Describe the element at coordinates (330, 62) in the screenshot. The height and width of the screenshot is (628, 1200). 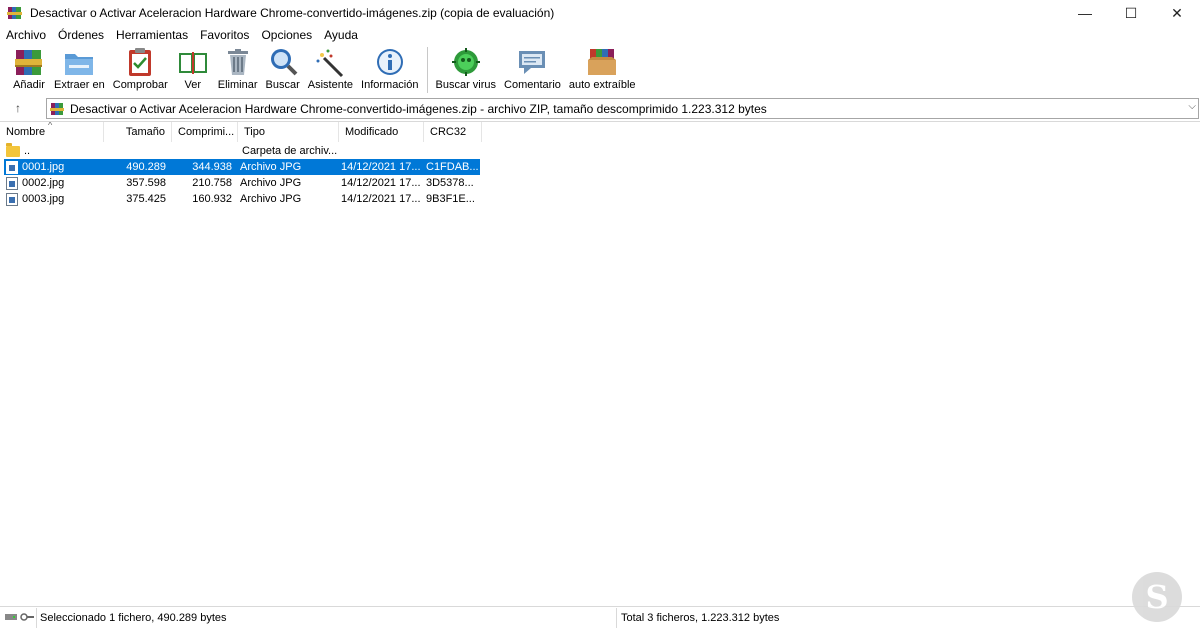
I see `wizard-wand-icon` at that location.